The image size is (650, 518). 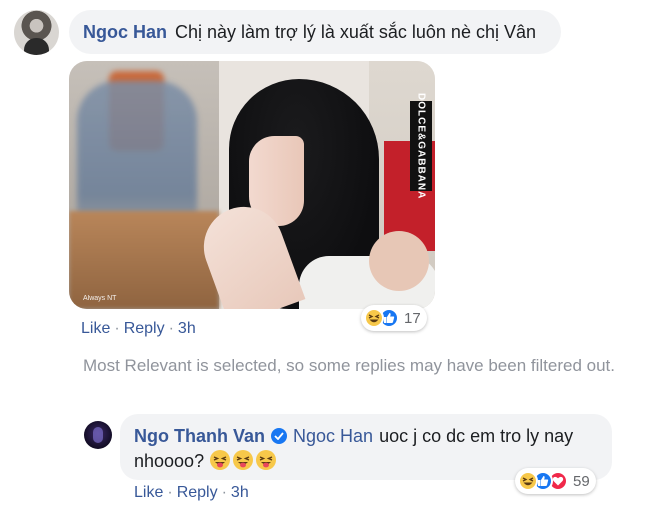 I want to click on photo-watermark: Always NT, so click(x=100, y=298).